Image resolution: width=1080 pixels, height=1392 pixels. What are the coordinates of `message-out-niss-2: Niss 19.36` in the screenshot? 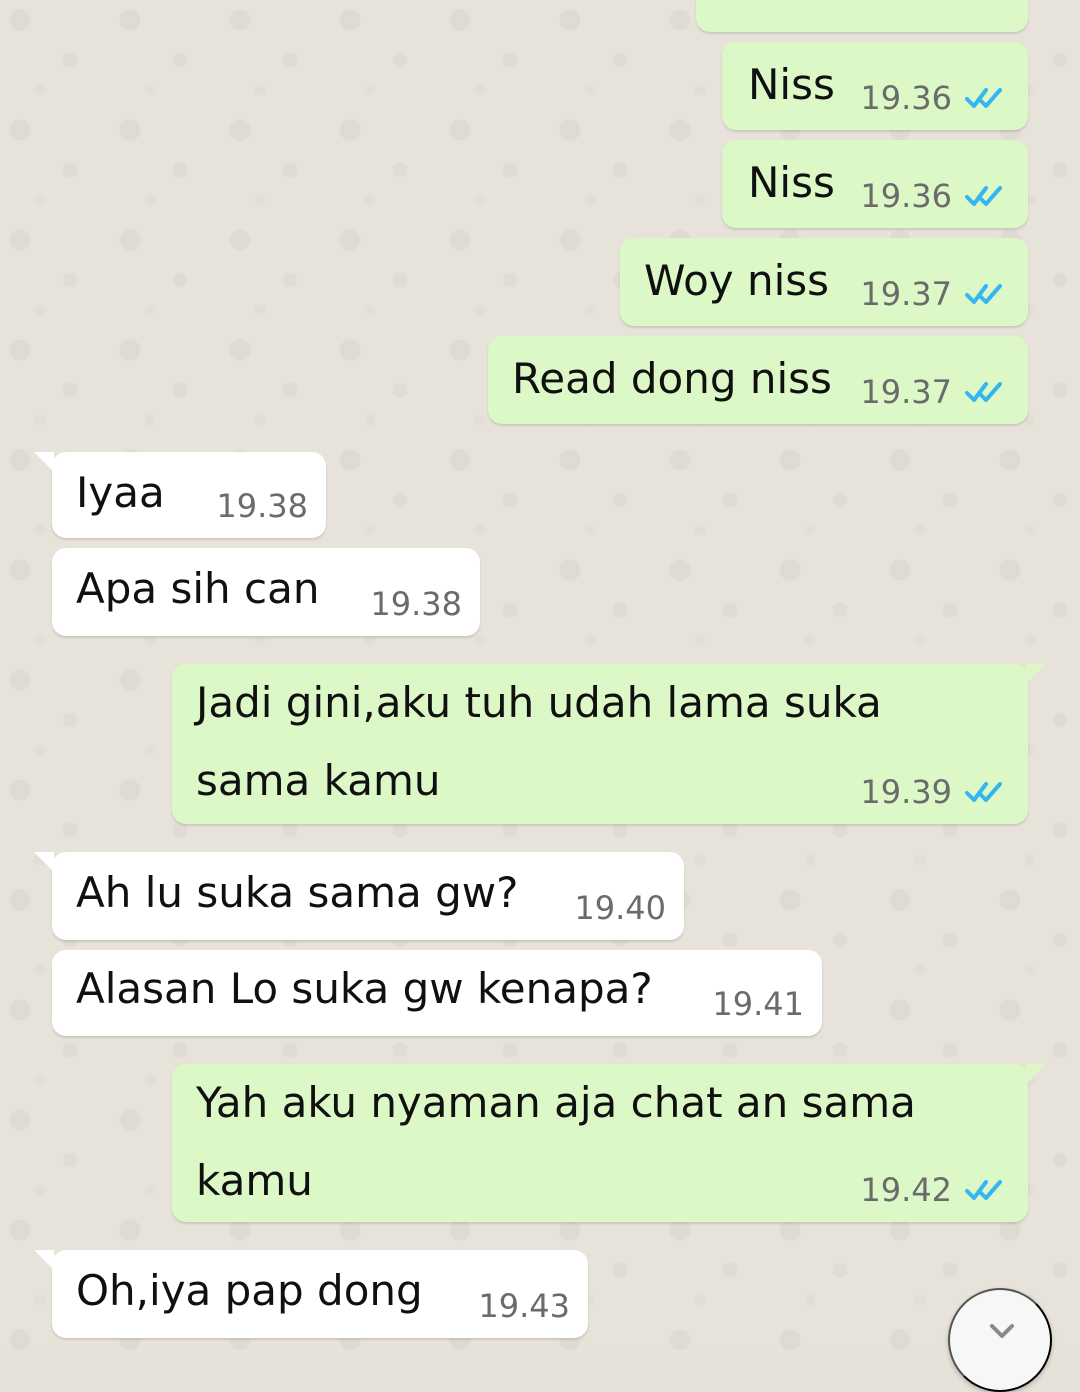 It's located at (875, 184).